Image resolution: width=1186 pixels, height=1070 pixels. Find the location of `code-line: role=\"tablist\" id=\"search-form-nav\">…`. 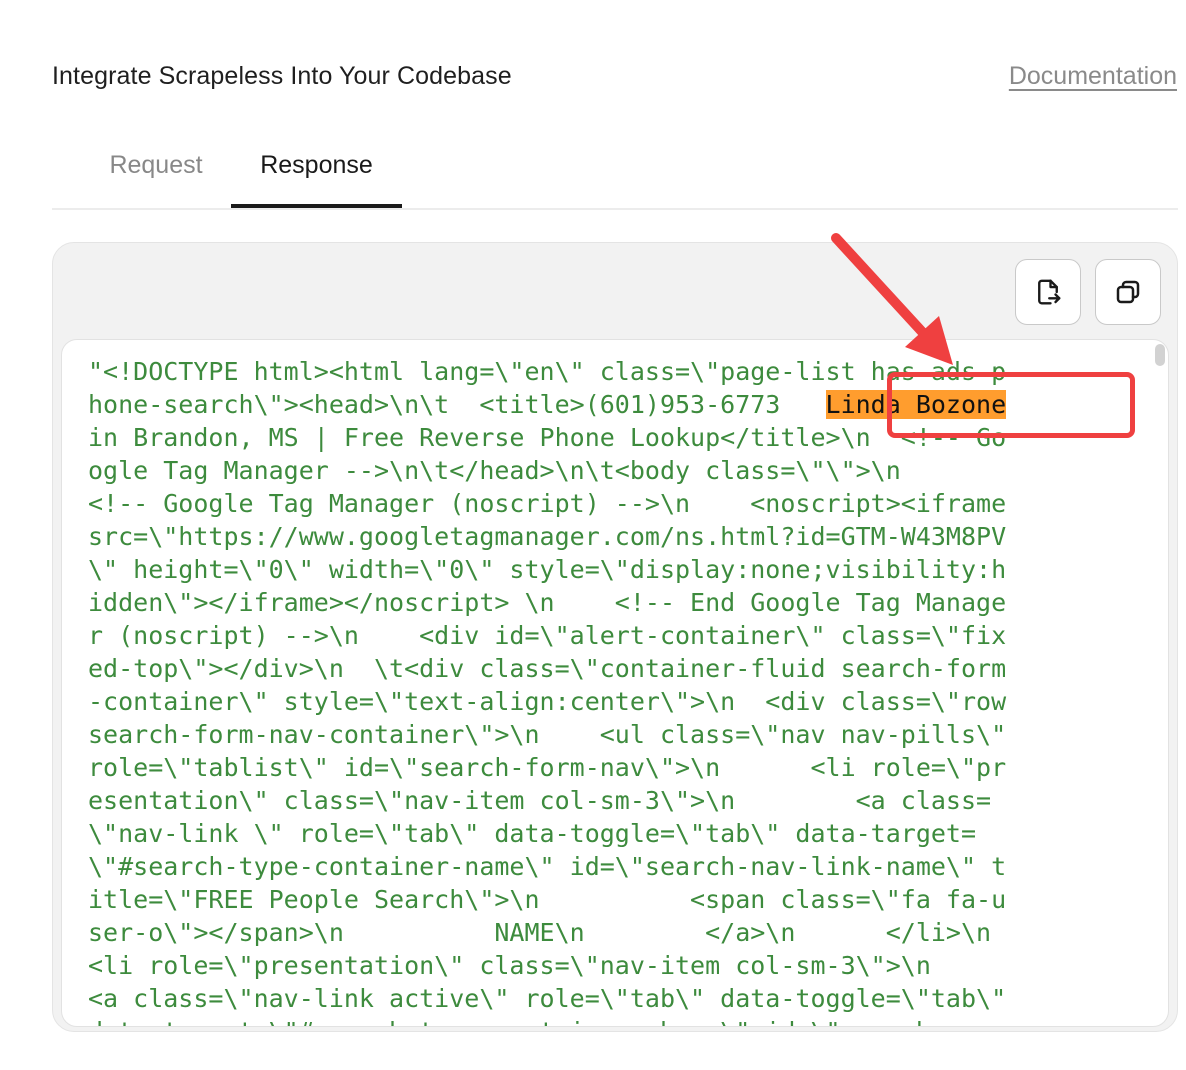

code-line: role=\"tablist\" id=\"search-form-nav\">… is located at coordinates (603, 767).